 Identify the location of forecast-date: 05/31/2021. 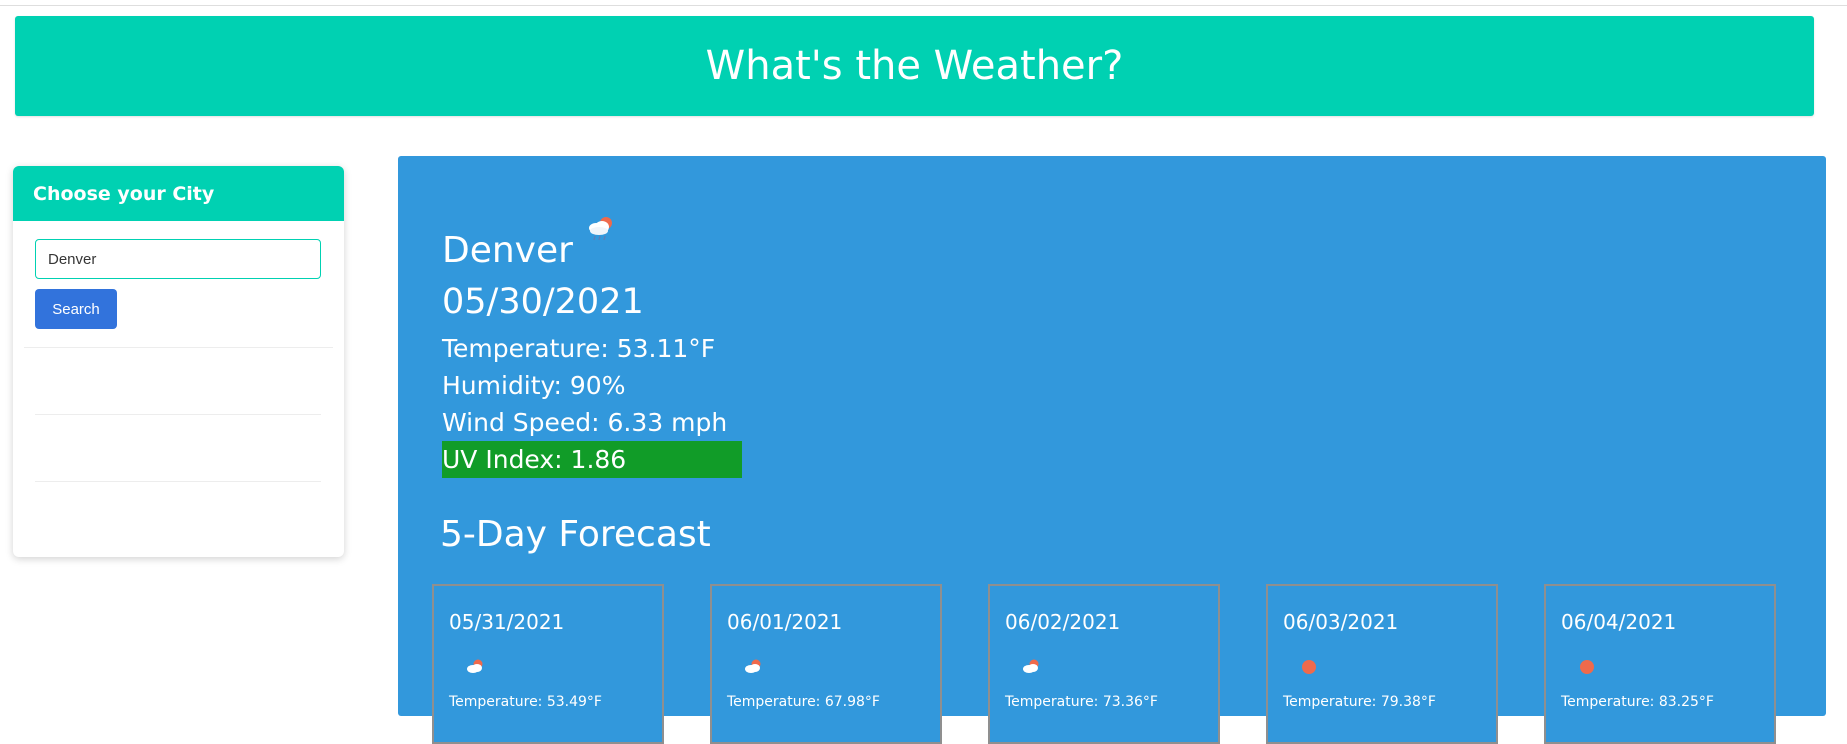
(507, 622).